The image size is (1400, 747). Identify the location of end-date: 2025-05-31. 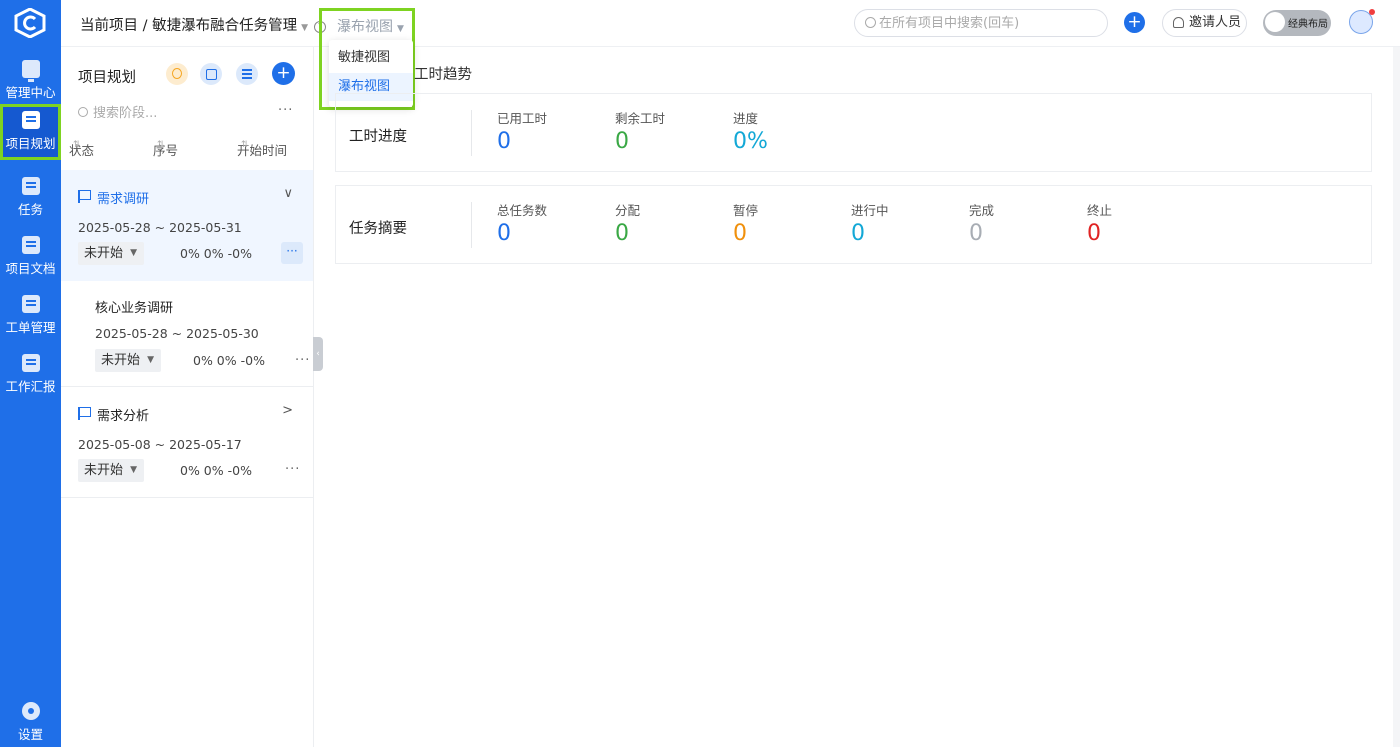
(205, 227).